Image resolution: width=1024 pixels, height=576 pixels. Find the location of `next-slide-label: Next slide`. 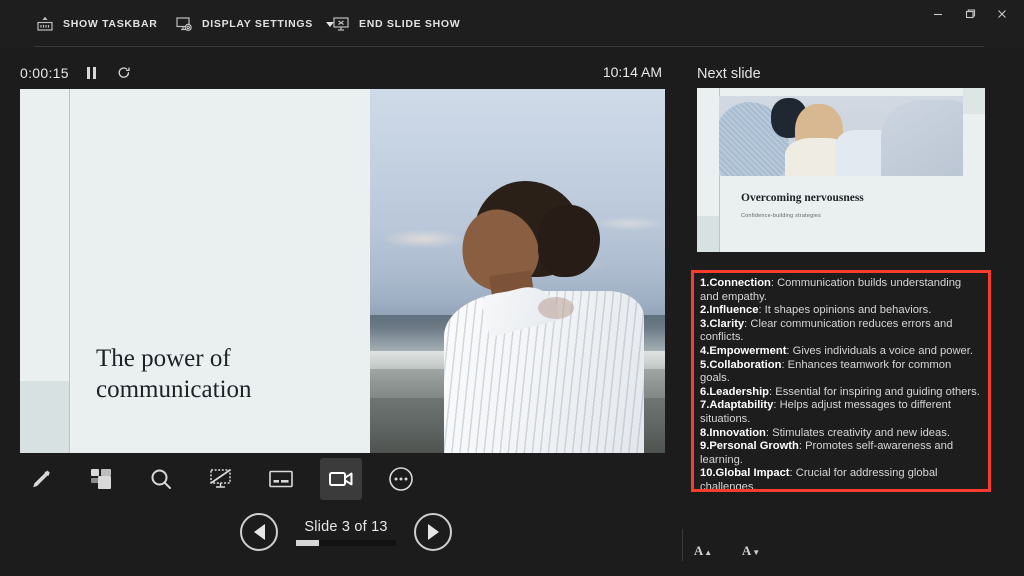

next-slide-label: Next slide is located at coordinates (729, 74).